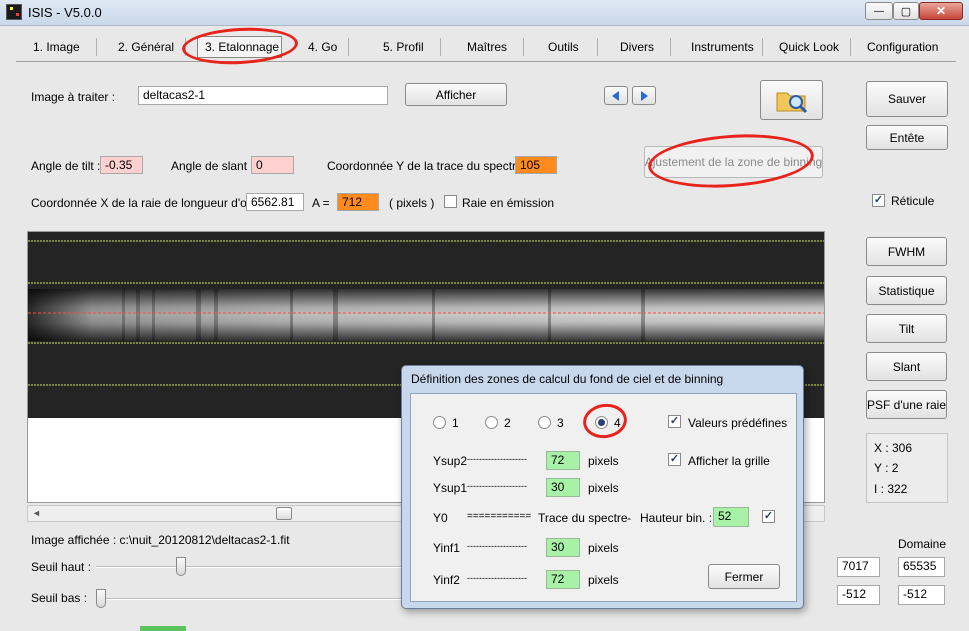 The image size is (969, 631). What do you see at coordinates (913, 201) in the screenshot?
I see `reticule-label: Réticule` at bounding box center [913, 201].